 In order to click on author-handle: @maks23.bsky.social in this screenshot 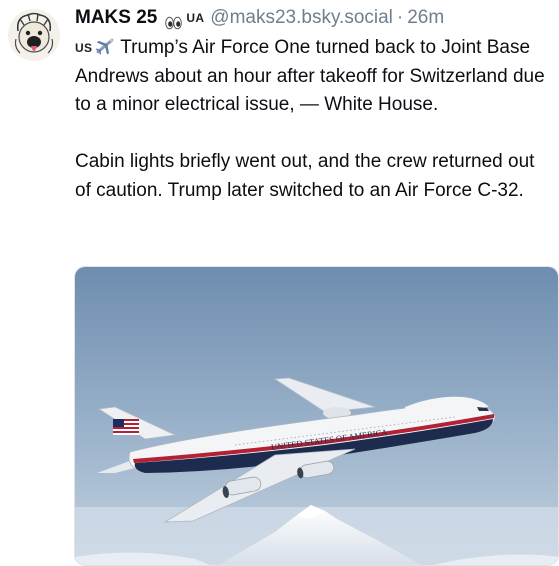, I will do `click(301, 18)`.